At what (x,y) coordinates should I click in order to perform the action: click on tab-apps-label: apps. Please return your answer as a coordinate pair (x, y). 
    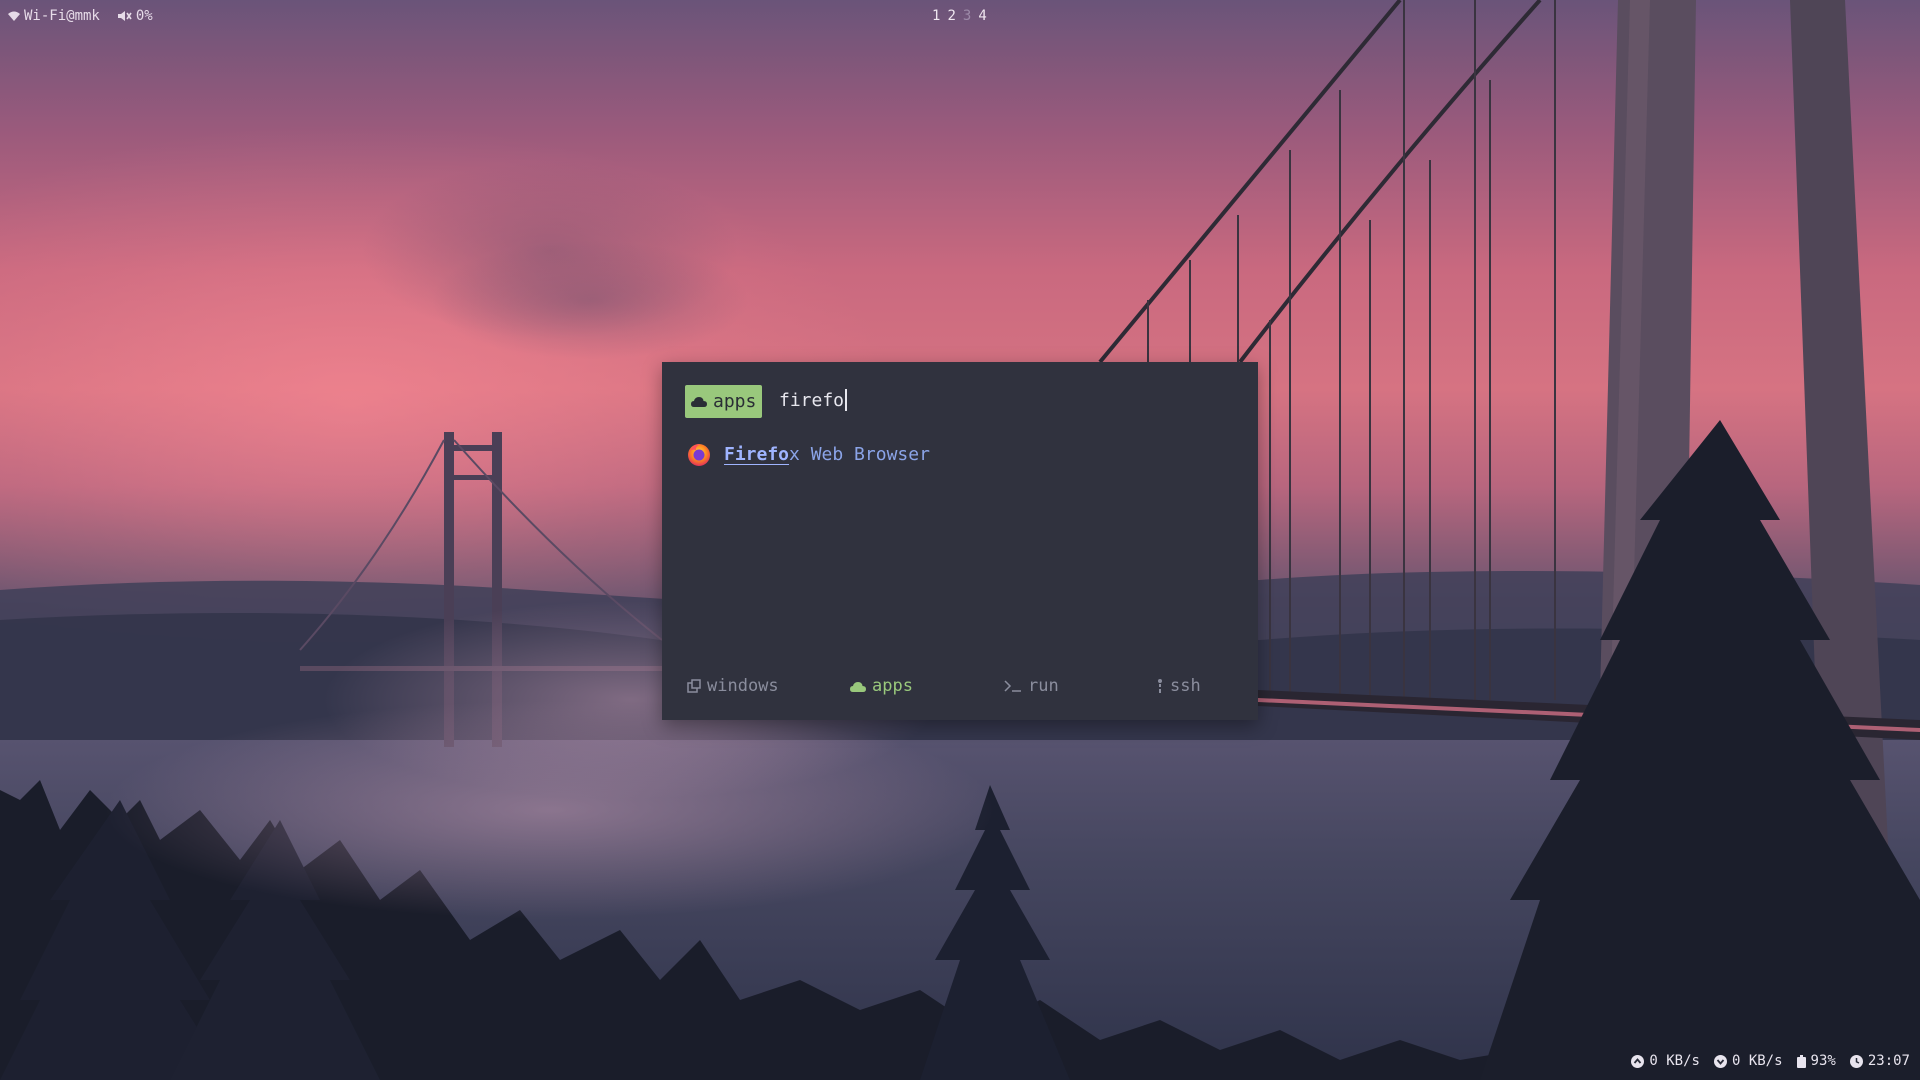
    Looking at the image, I should click on (892, 686).